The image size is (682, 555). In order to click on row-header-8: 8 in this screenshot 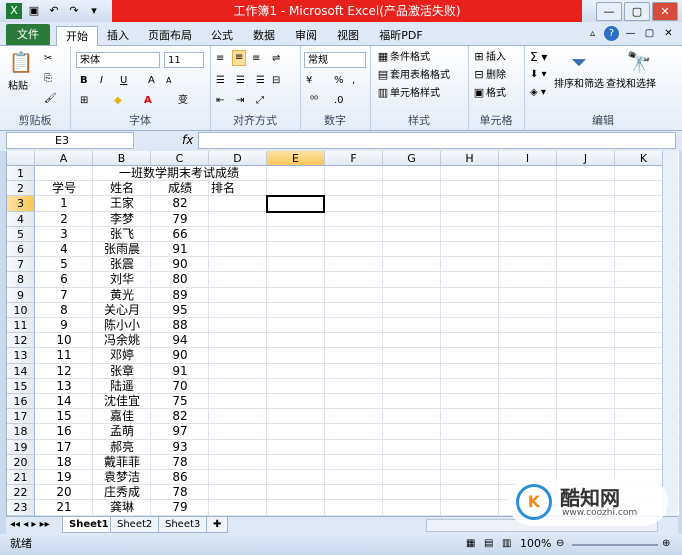, I will do `click(21, 280)`.